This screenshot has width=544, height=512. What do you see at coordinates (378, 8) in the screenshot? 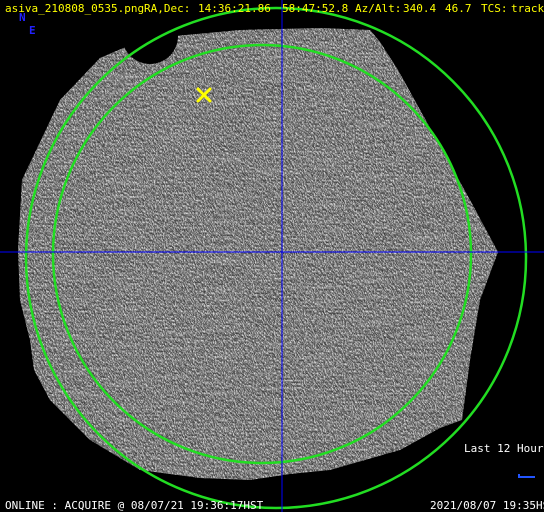
I see `azalt-label: Az/Alt:` at bounding box center [378, 8].